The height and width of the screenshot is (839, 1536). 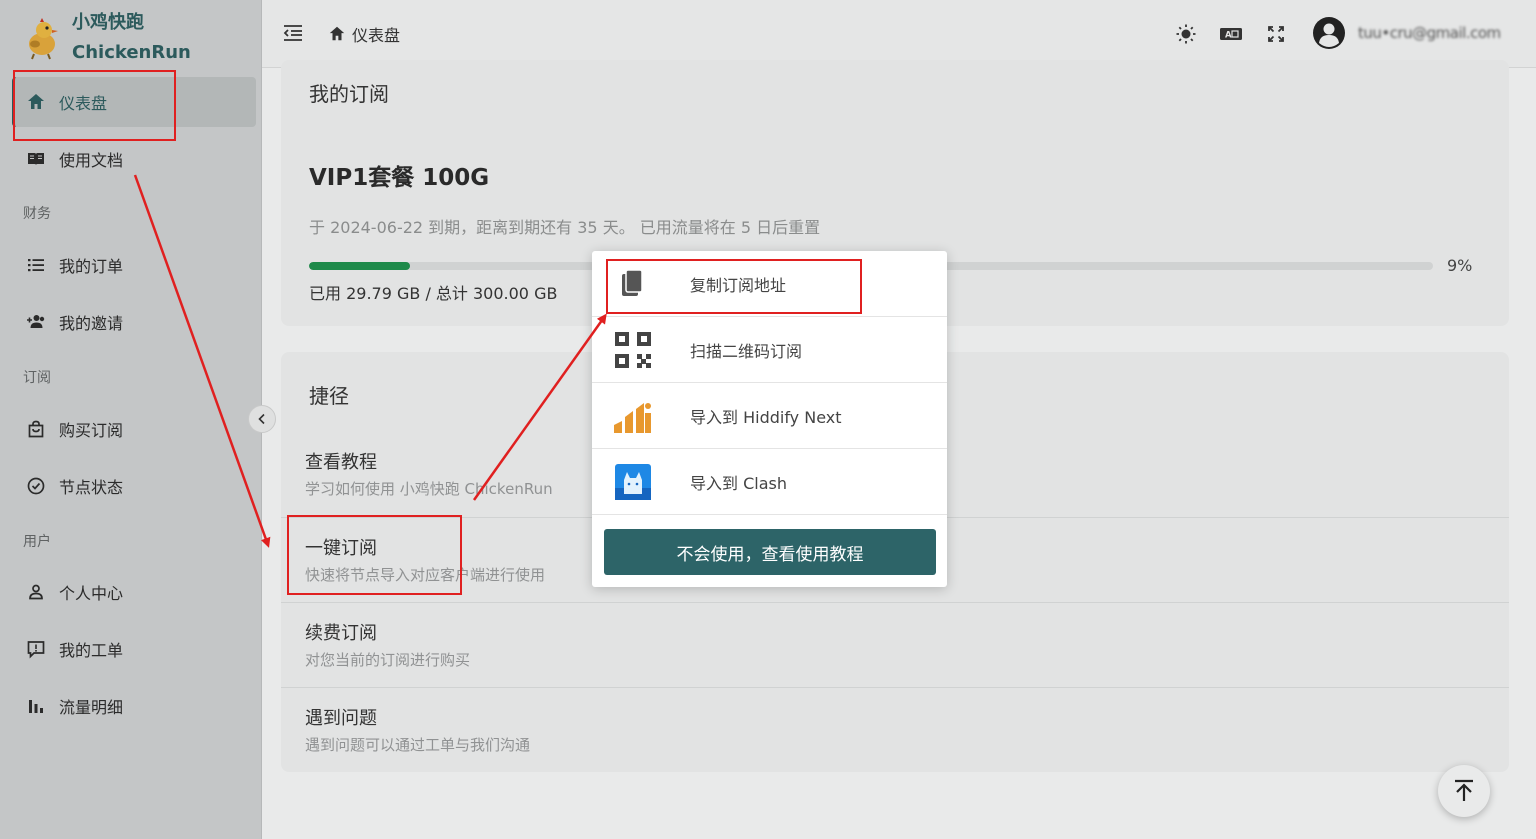 I want to click on brand: 小鸡快跑 ChickenRun, so click(x=106, y=38).